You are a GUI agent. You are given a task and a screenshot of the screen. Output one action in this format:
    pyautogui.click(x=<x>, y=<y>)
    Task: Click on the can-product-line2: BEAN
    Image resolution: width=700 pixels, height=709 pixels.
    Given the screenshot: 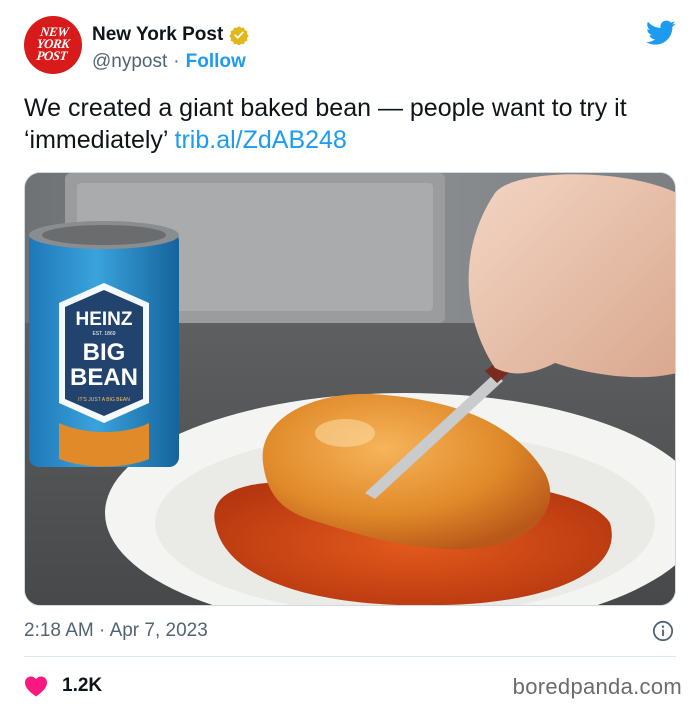 What is the action you would take?
    pyautogui.click(x=104, y=377)
    